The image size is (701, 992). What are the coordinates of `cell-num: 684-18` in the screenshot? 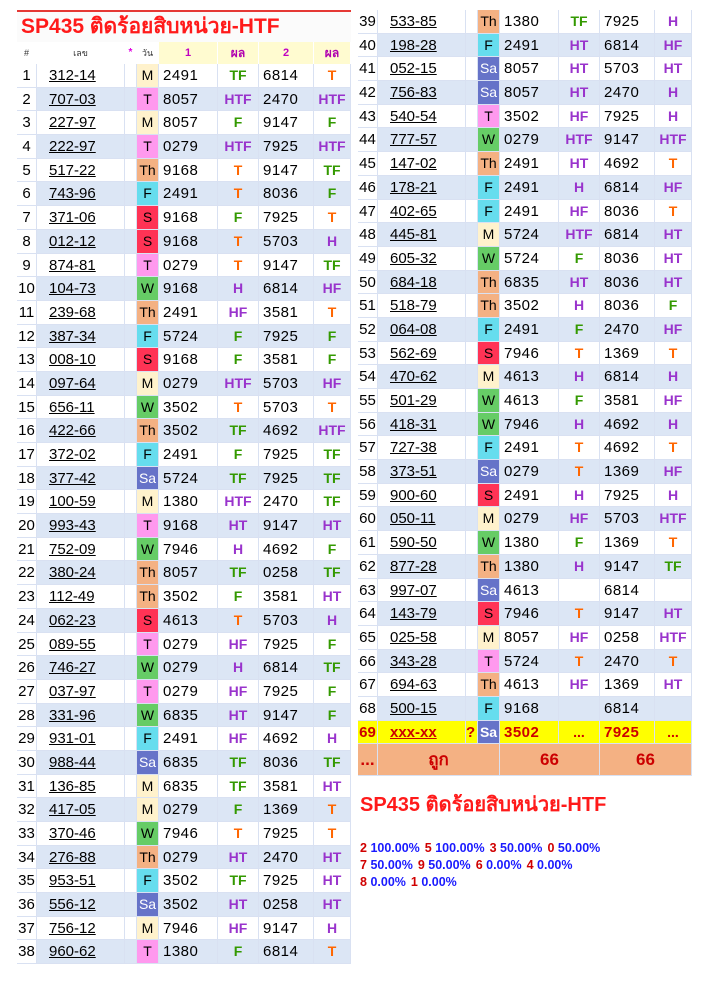 It's located at (422, 282).